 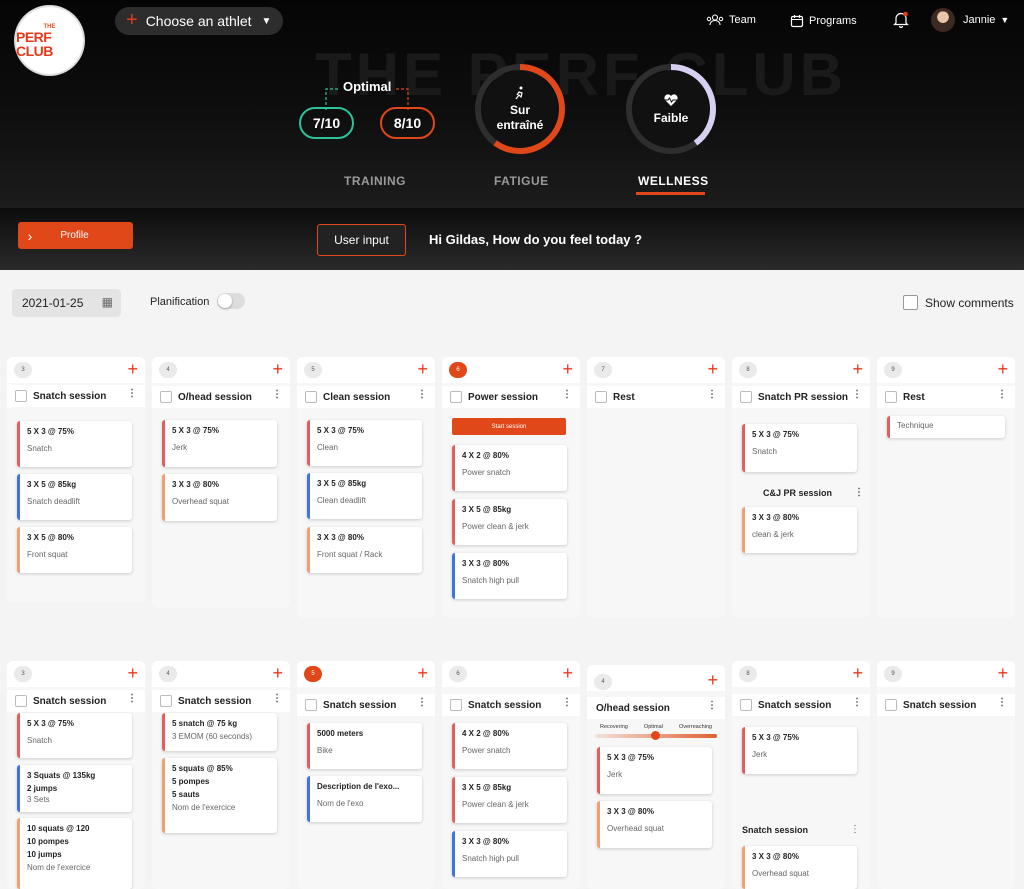 What do you see at coordinates (49, 40) in the screenshot?
I see `club-logo: THE PERF CLUB` at bounding box center [49, 40].